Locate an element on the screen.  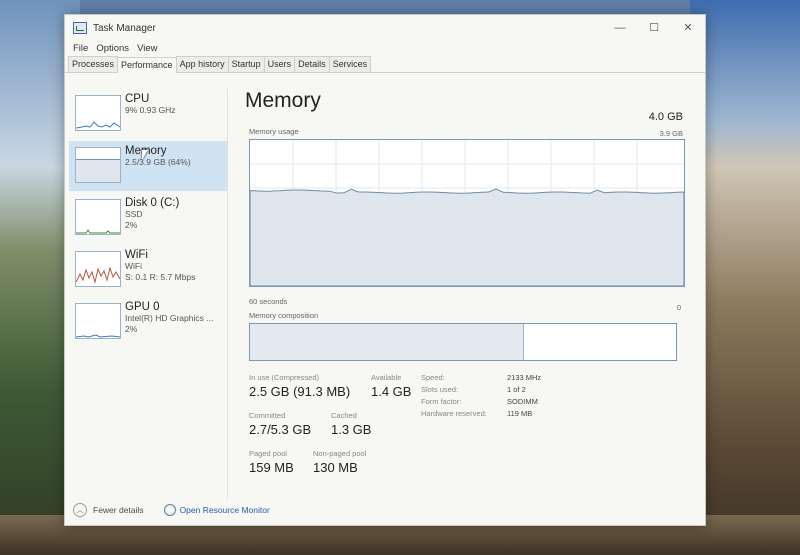
memory-usage-label: Memory usage is located at coordinates (274, 131).